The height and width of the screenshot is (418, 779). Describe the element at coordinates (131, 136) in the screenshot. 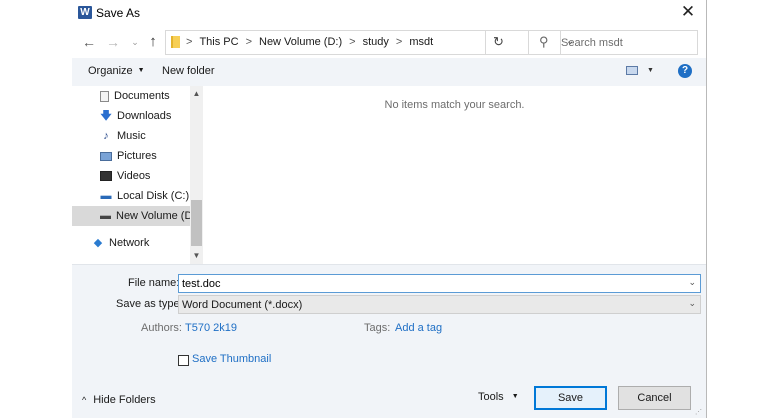

I see `sidebar-item-label: Music` at that location.